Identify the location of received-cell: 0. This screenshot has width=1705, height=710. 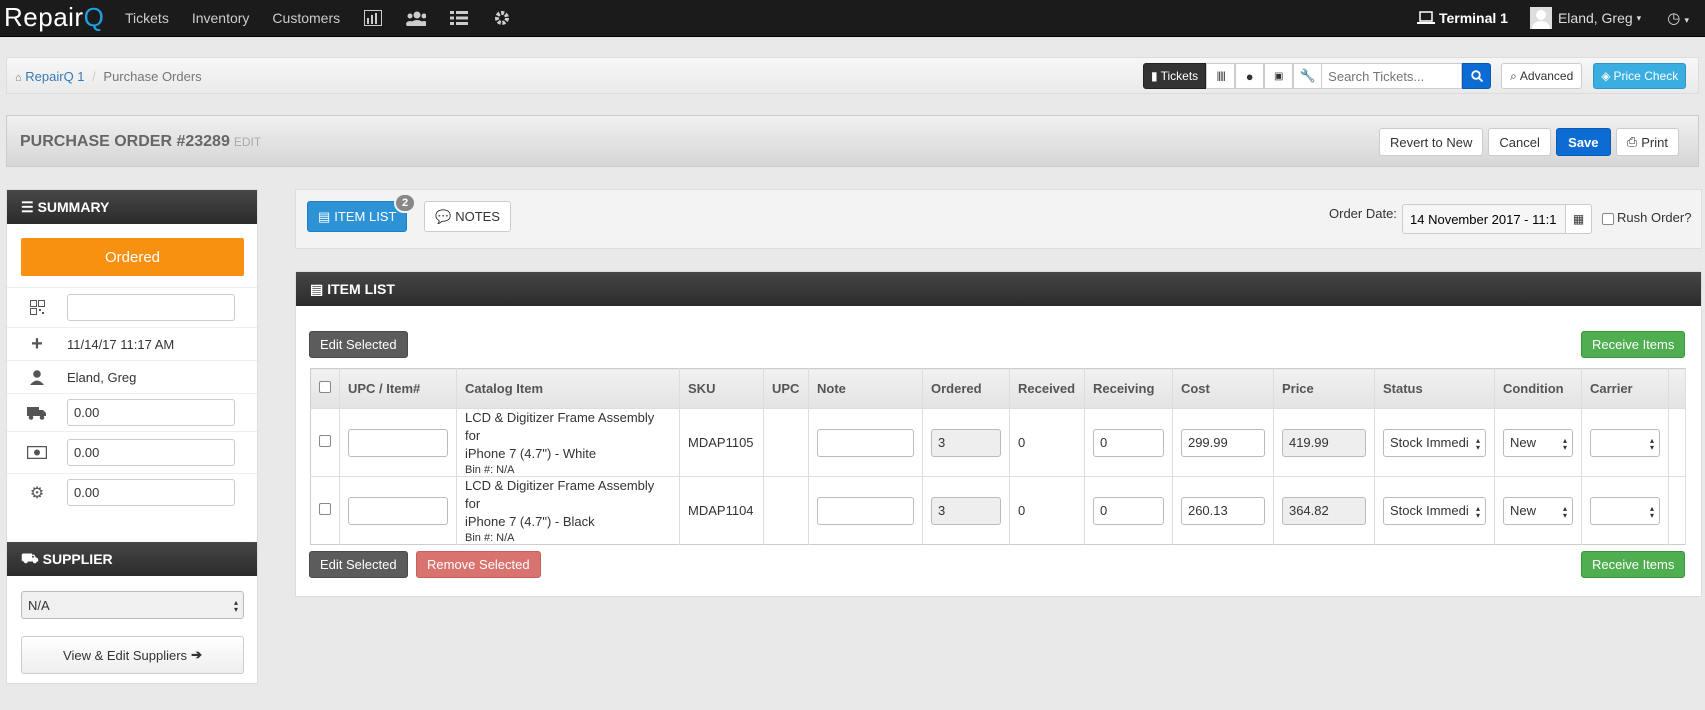
(1047, 442).